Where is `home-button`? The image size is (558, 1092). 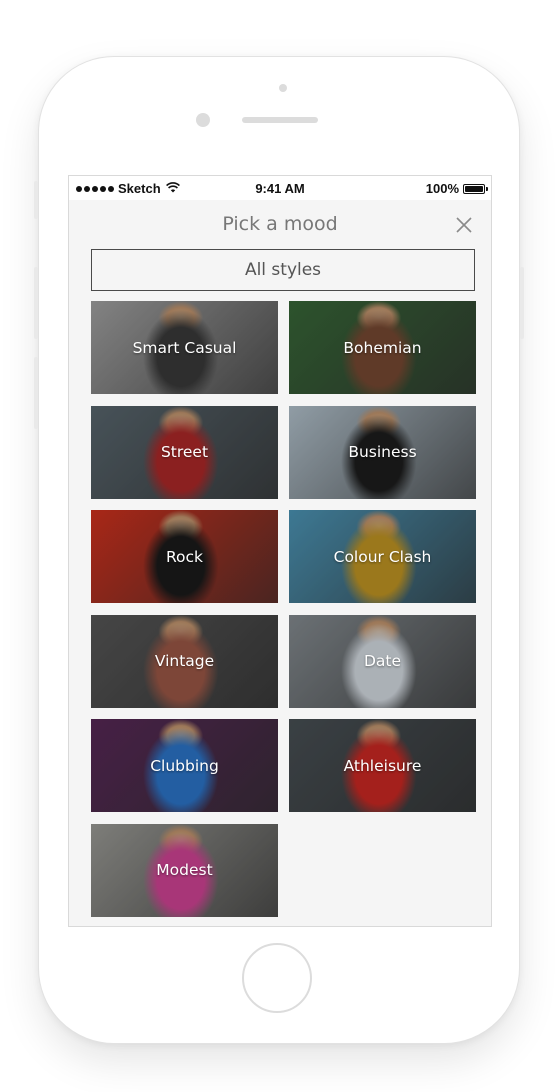
home-button is located at coordinates (277, 978).